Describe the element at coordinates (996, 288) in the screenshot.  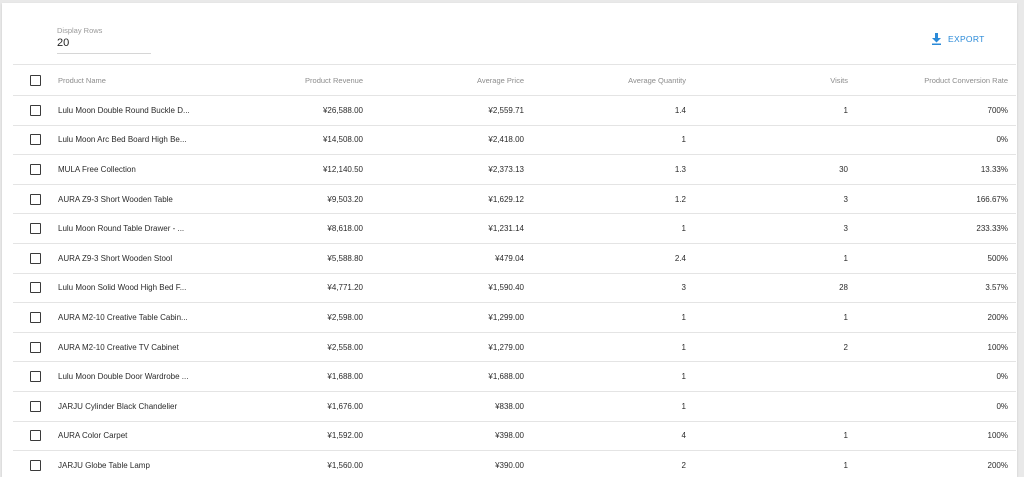
I see `conversion-rate-cell: 3.57%` at that location.